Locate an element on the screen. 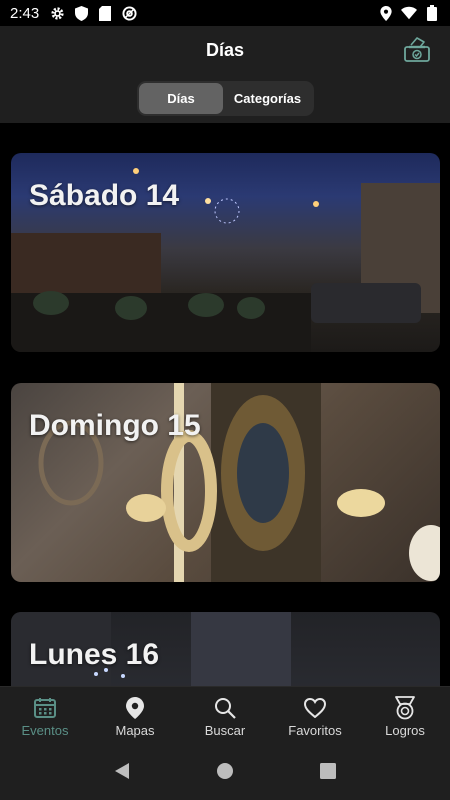 This screenshot has height=800, width=450. system-nav-bar is located at coordinates (225, 773).